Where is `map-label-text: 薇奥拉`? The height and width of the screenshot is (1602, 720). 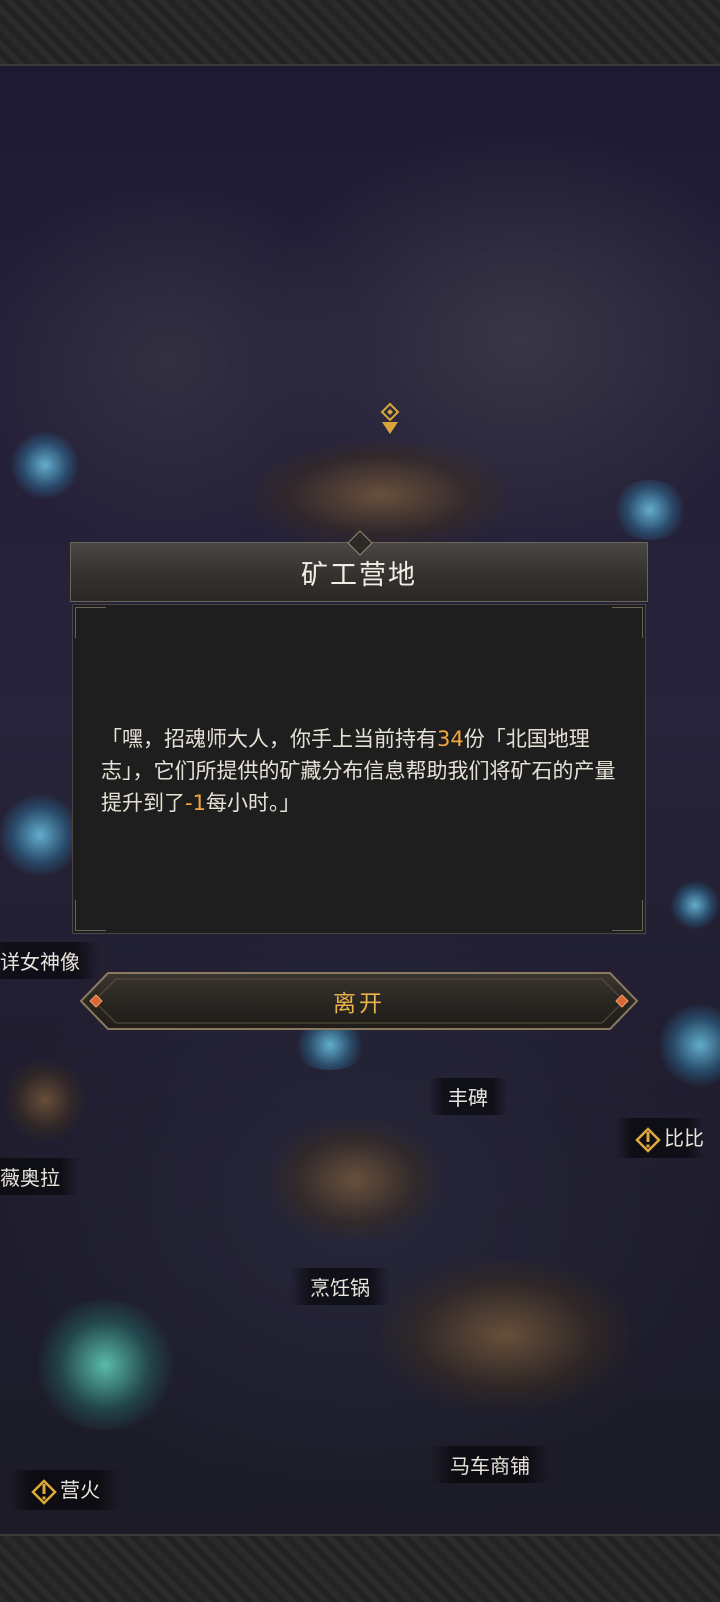
map-label-text: 薇奥拉 is located at coordinates (30, 1178).